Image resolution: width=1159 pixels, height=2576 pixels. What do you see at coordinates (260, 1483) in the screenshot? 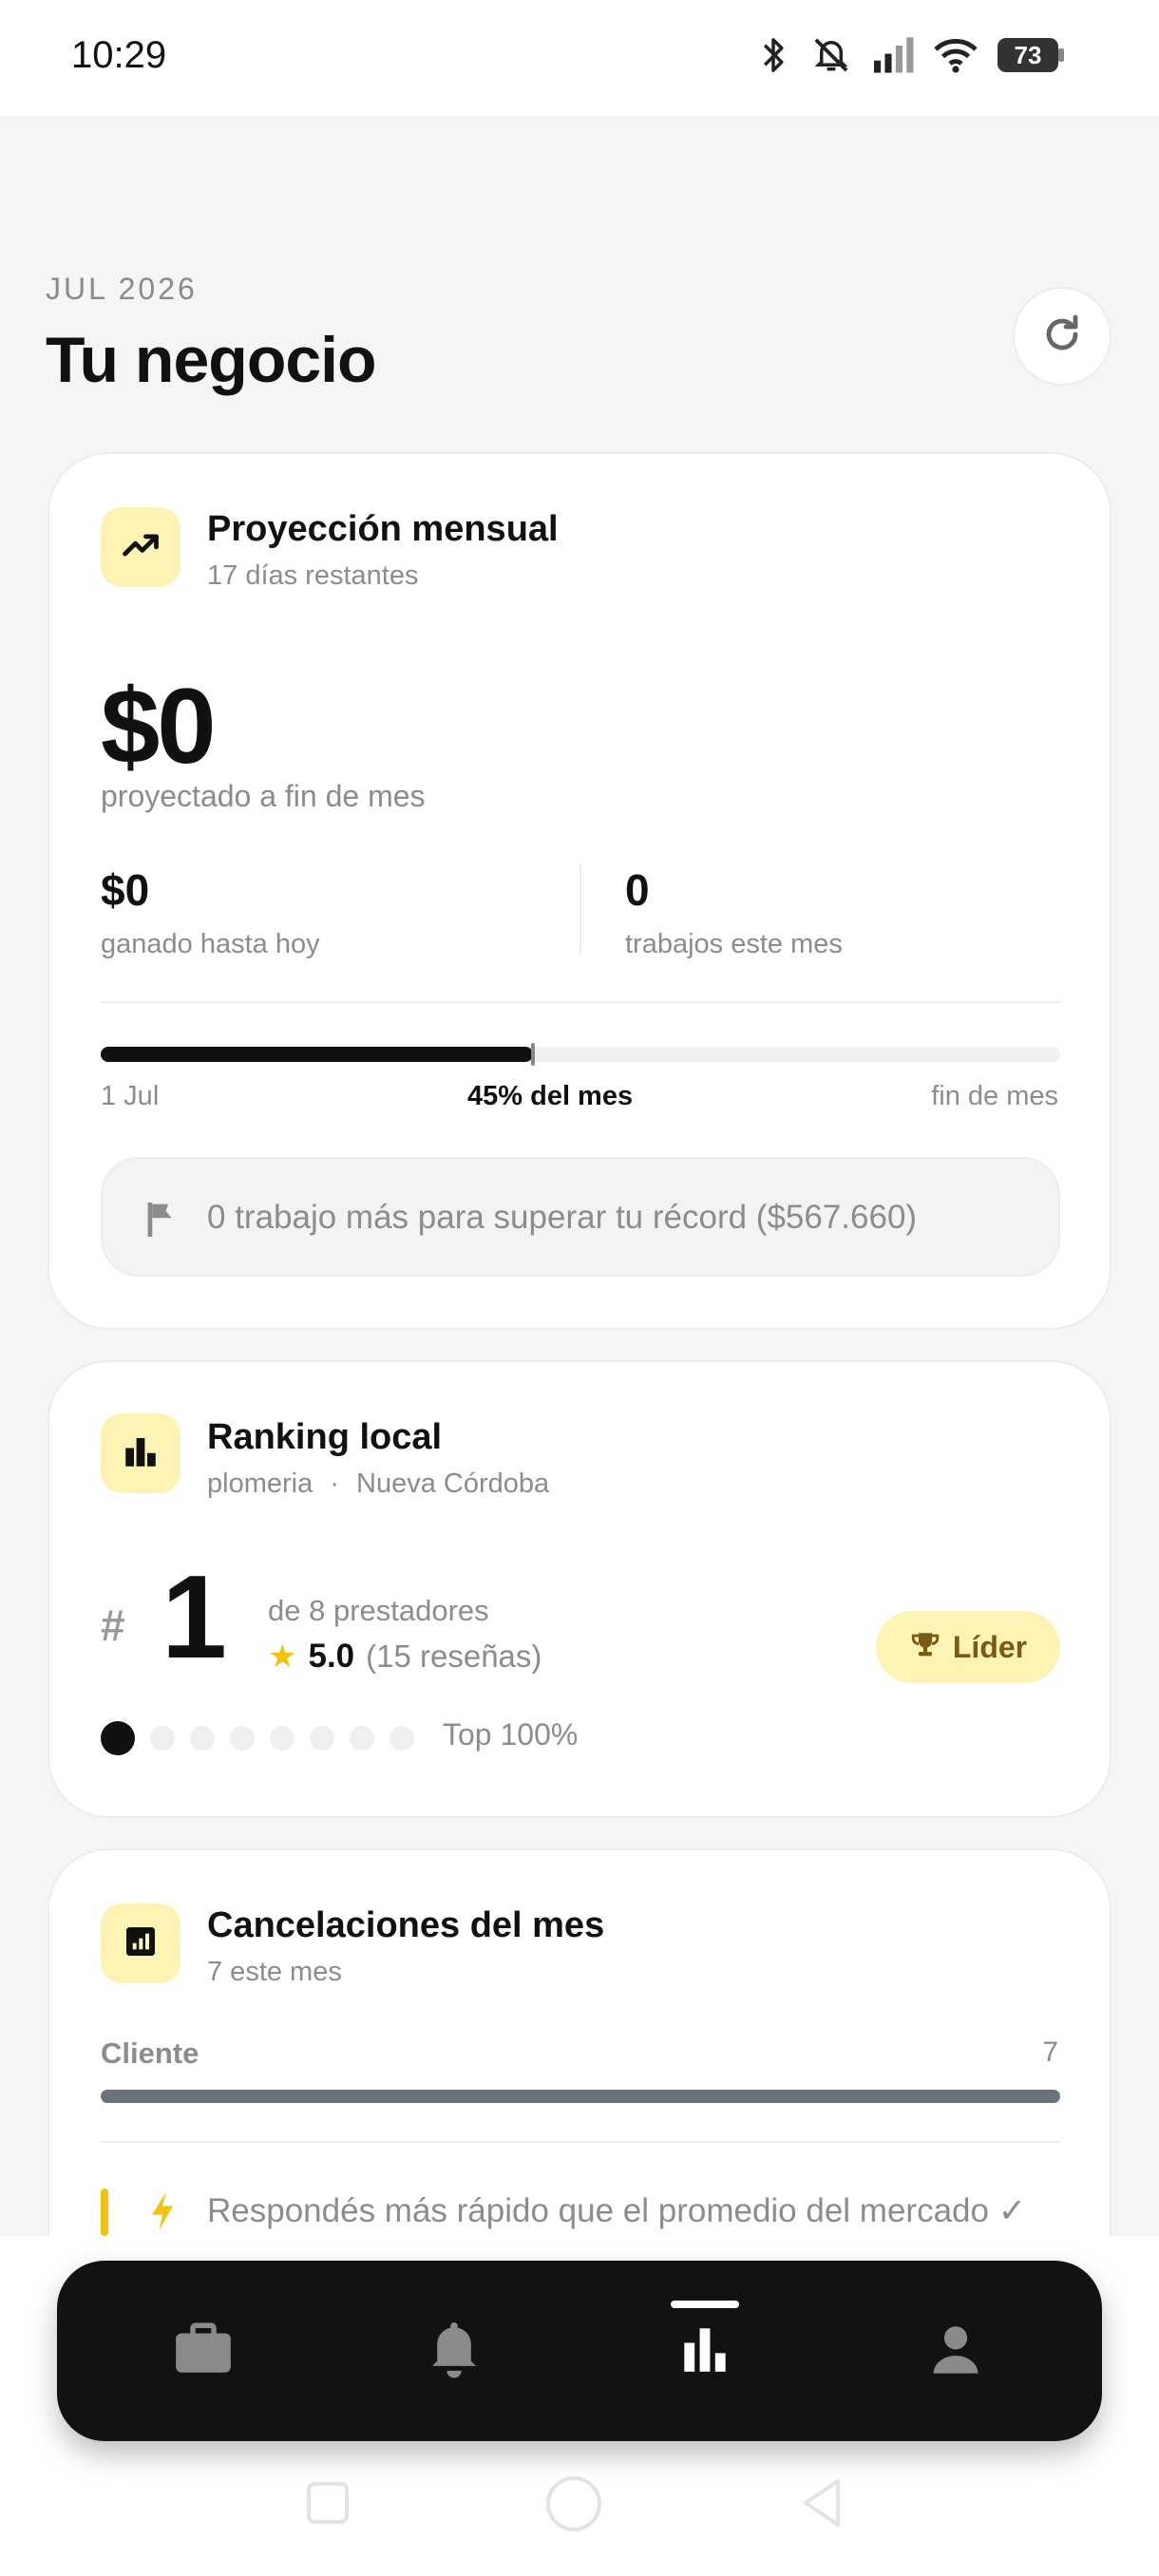
I see `ranking-category: plomeria` at bounding box center [260, 1483].